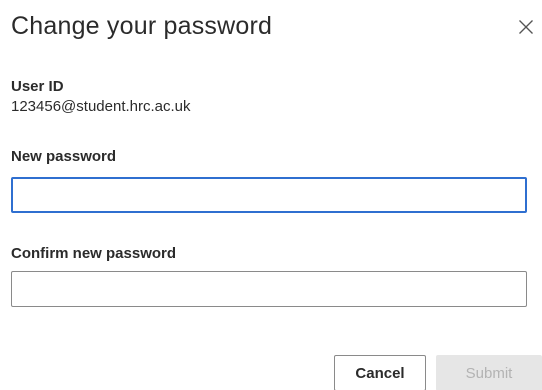  I want to click on cancel-button: Cancel, so click(380, 372).